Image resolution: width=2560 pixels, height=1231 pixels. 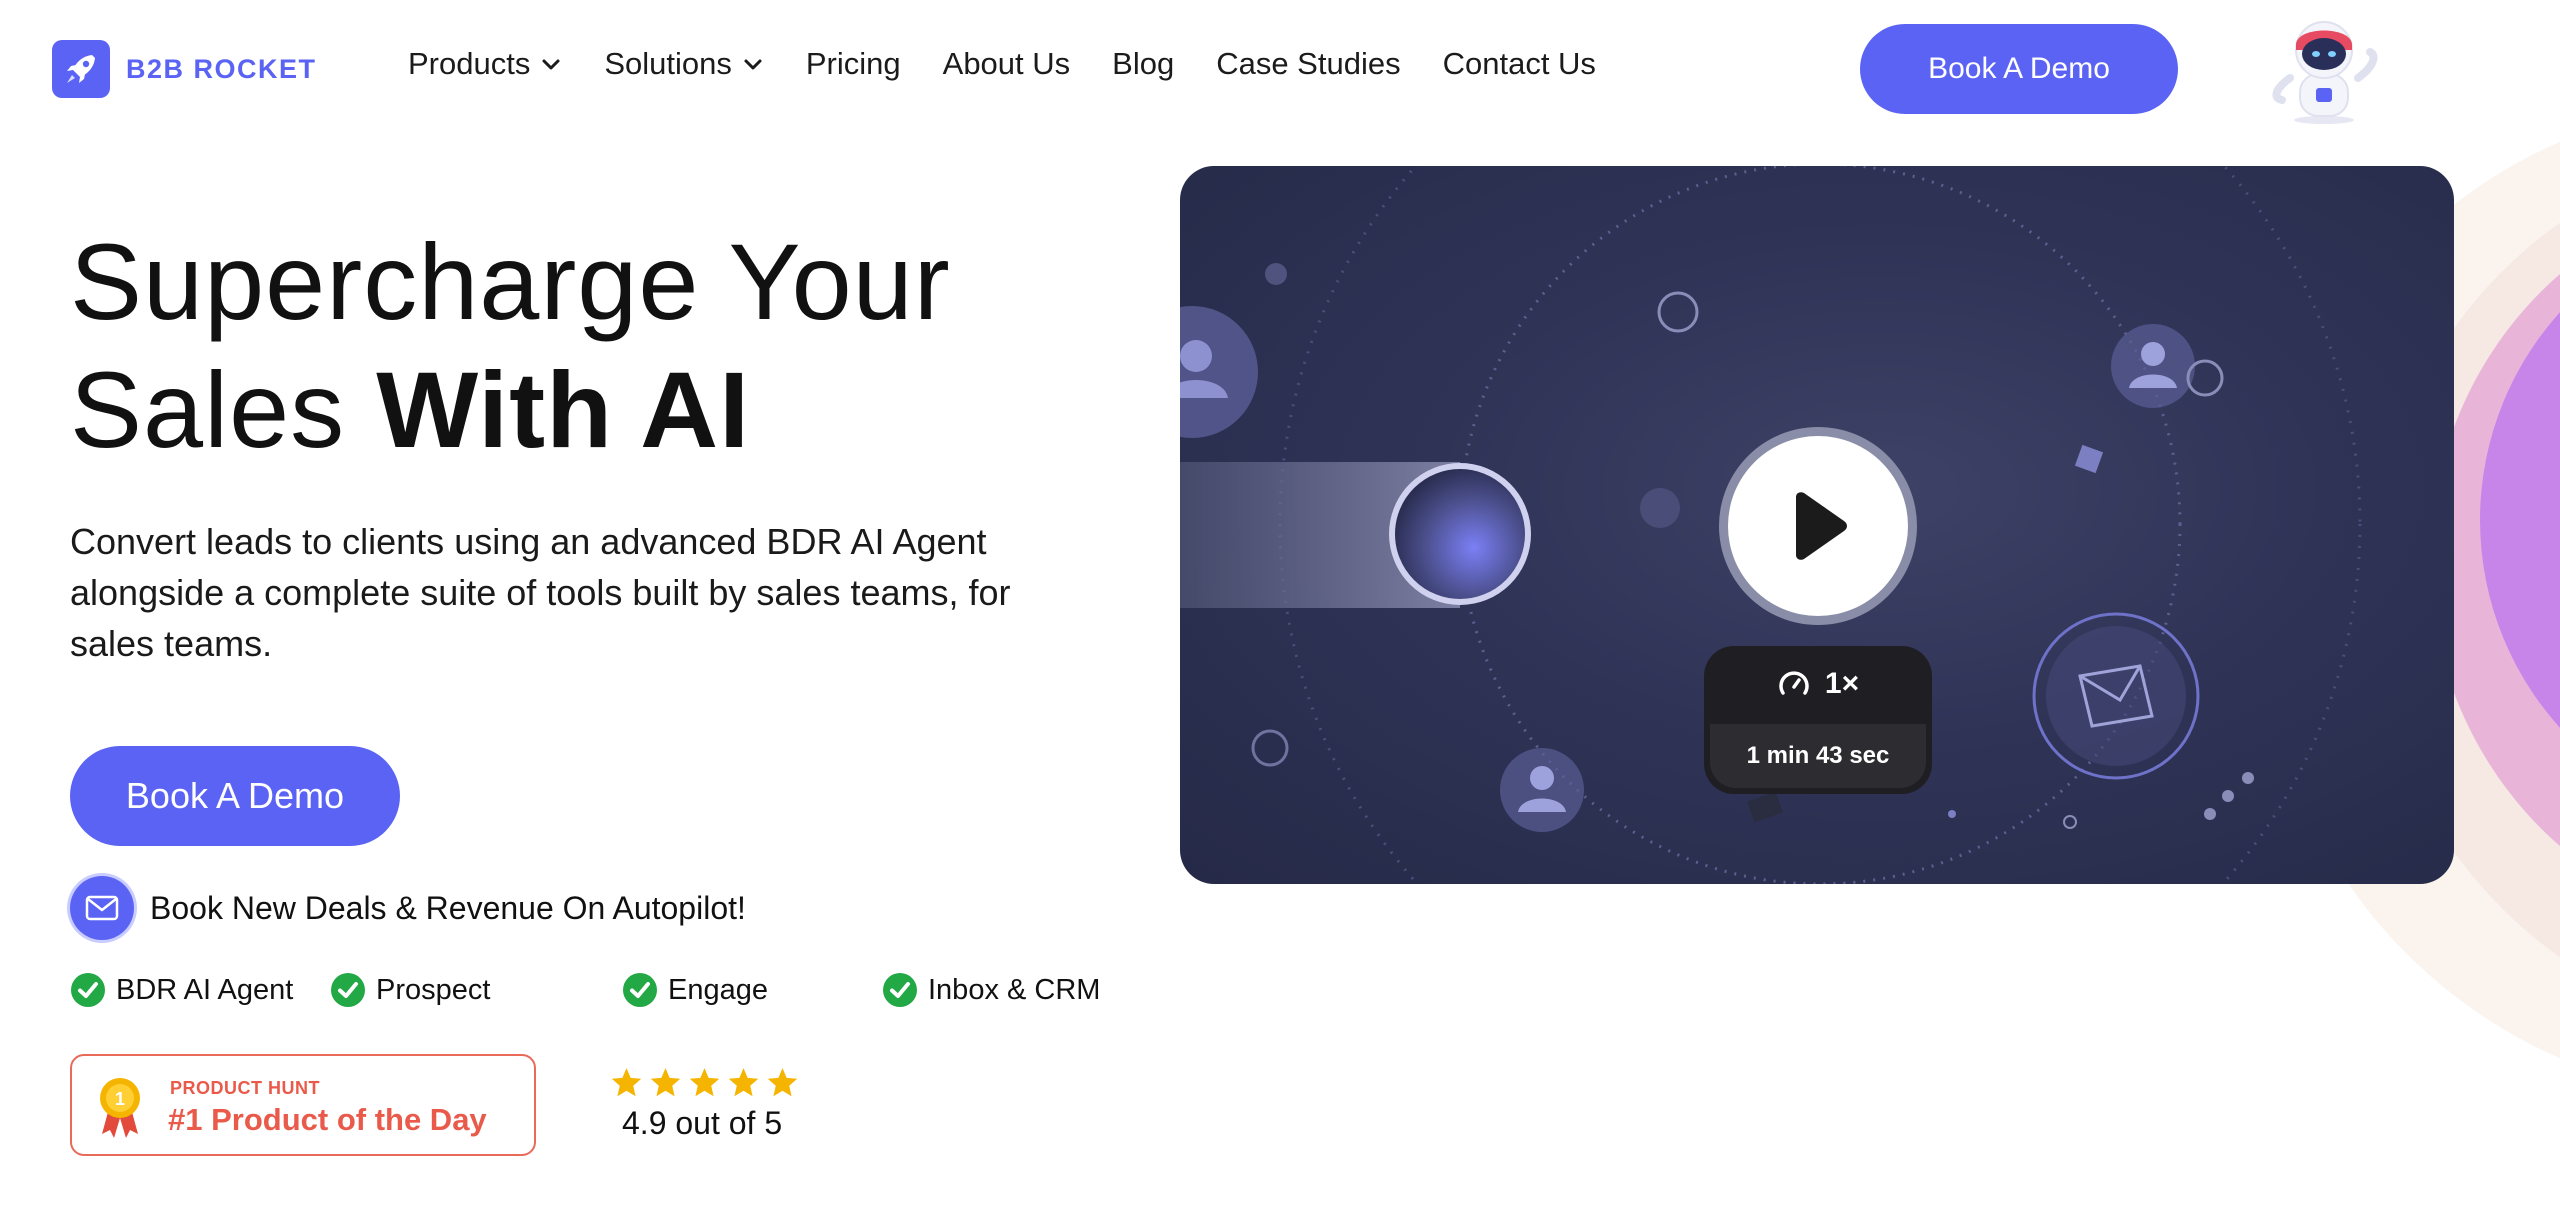 What do you see at coordinates (448, 907) in the screenshot?
I see `autopilot-text: Book New Deals & Revenue On Autopilot!` at bounding box center [448, 907].